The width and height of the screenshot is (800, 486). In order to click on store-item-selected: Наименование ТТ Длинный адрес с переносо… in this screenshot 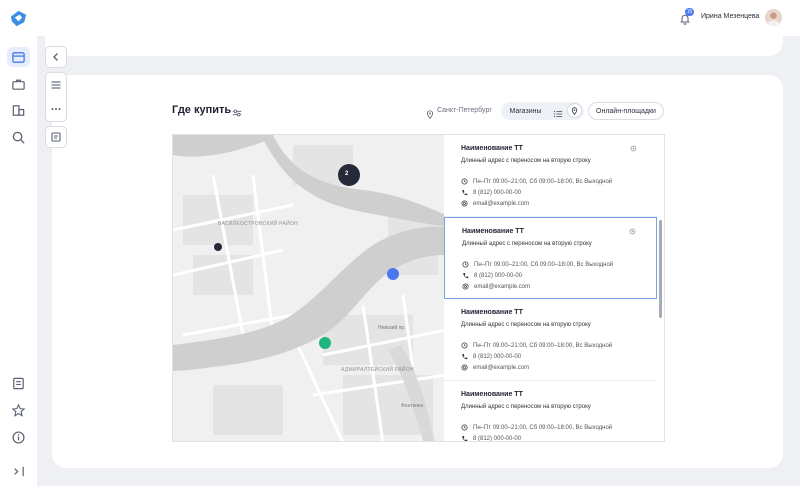, I will do `click(550, 258)`.